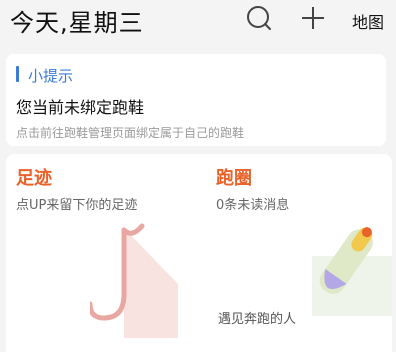 This screenshot has height=352, width=396. What do you see at coordinates (140, 281) in the screenshot?
I see `footprint-icon` at bounding box center [140, 281].